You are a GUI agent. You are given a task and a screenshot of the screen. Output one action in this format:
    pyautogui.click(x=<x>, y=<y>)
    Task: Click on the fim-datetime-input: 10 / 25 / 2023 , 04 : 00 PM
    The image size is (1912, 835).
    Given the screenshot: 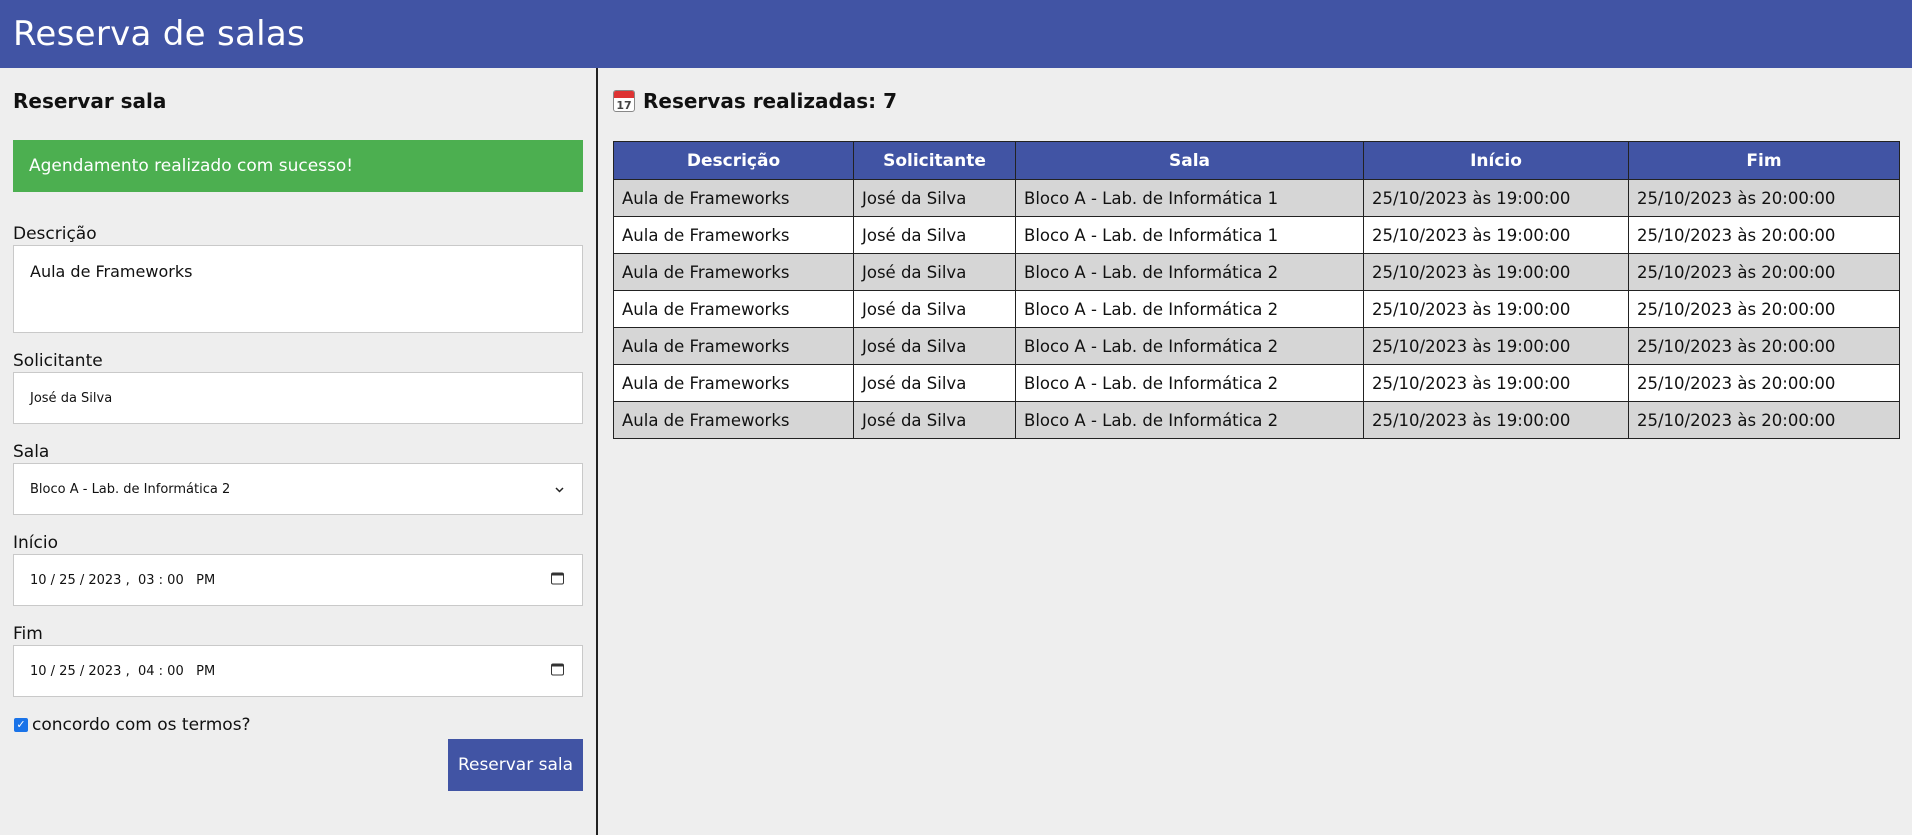 What is the action you would take?
    pyautogui.click(x=298, y=671)
    